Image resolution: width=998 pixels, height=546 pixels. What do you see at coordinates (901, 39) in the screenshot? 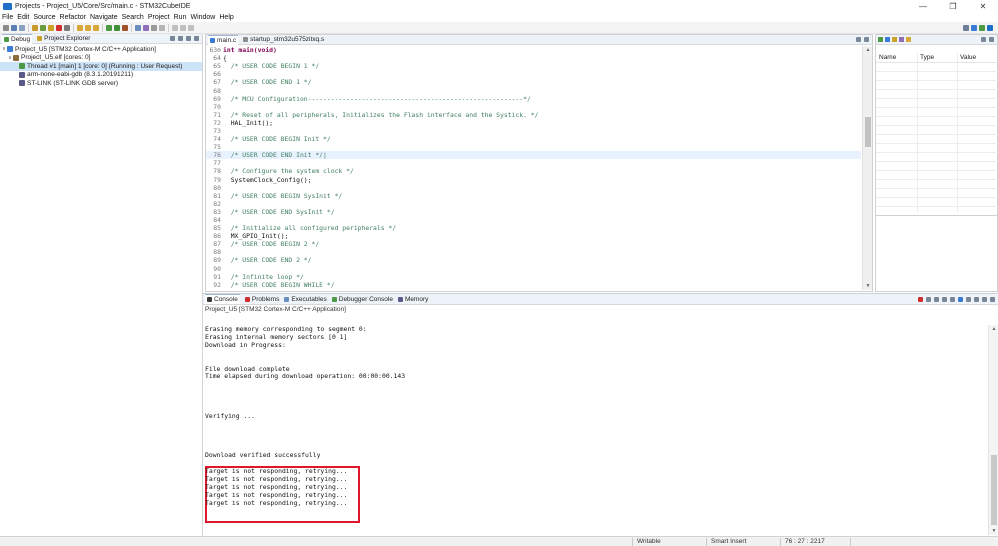
I see `registers-icon` at bounding box center [901, 39].